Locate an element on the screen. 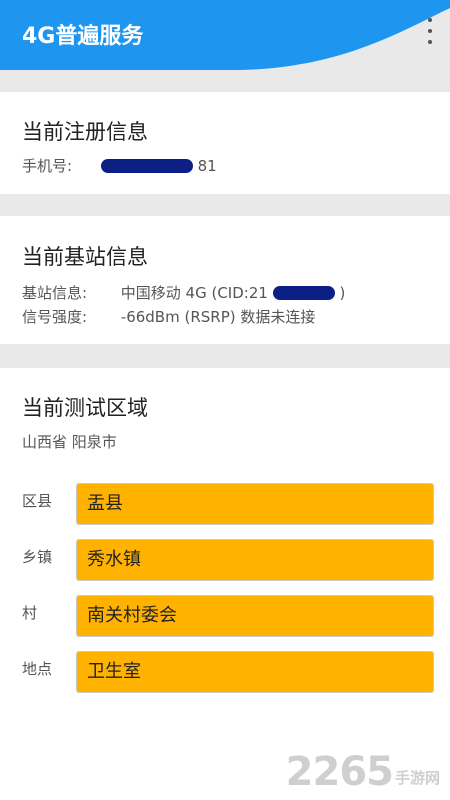 Image resolution: width=450 pixels, height=800 pixels. bottom-area: 2265 手游网 is located at coordinates (225, 757).